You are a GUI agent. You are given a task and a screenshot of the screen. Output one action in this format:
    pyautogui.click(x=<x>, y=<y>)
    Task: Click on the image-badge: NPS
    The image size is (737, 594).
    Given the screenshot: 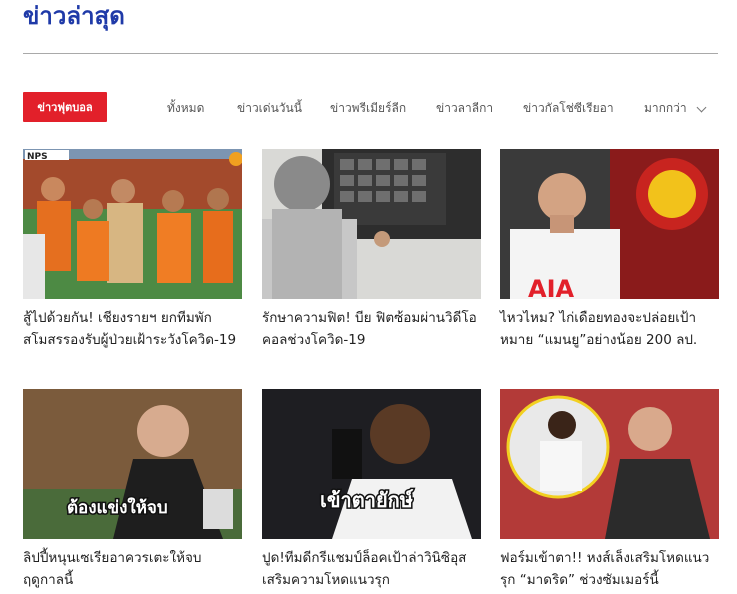 What is the action you would take?
    pyautogui.click(x=37, y=157)
    